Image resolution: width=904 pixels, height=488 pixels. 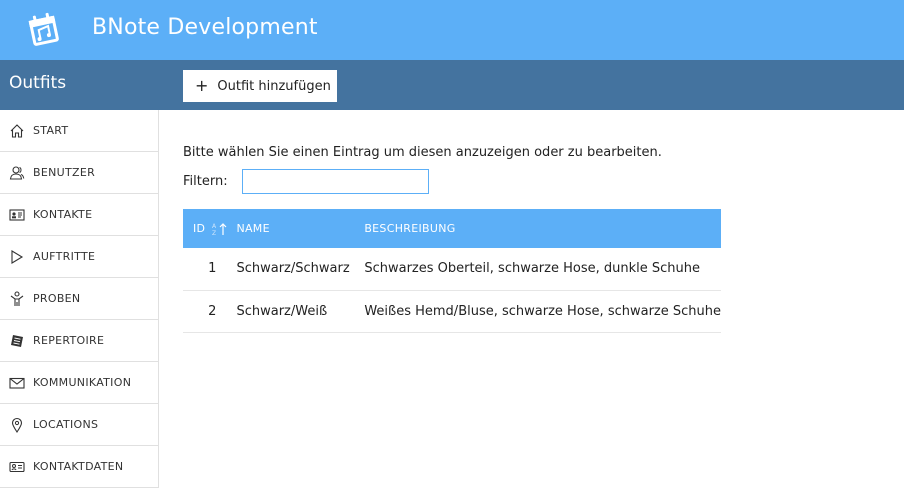 What do you see at coordinates (205, 181) in the screenshot?
I see `filter-label: Filtern:` at bounding box center [205, 181].